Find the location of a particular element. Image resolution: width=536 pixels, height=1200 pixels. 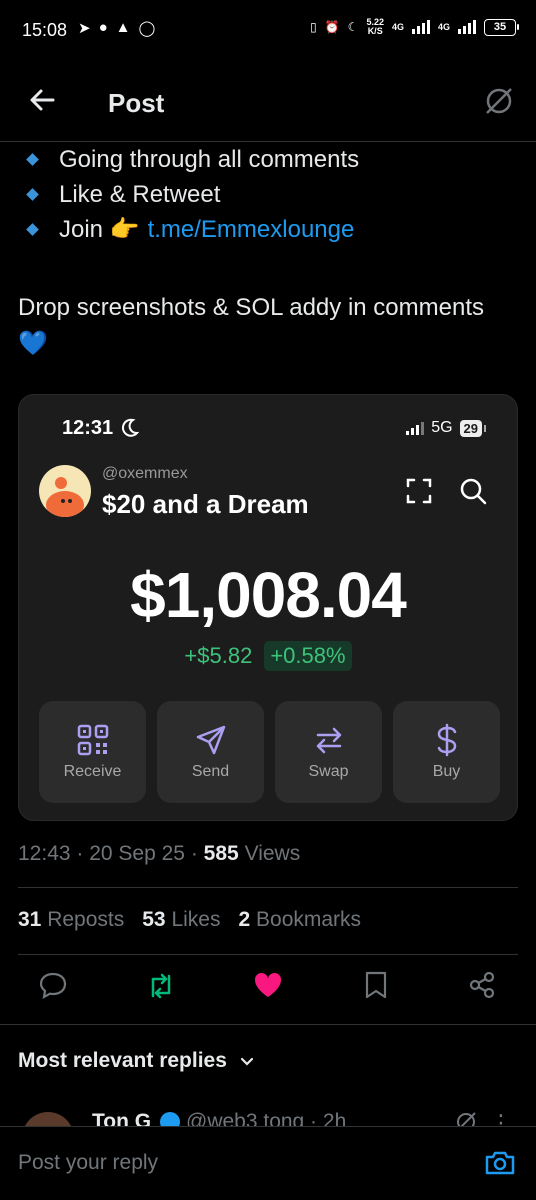

vibrate-icon: ▯ is located at coordinates (313, 27).